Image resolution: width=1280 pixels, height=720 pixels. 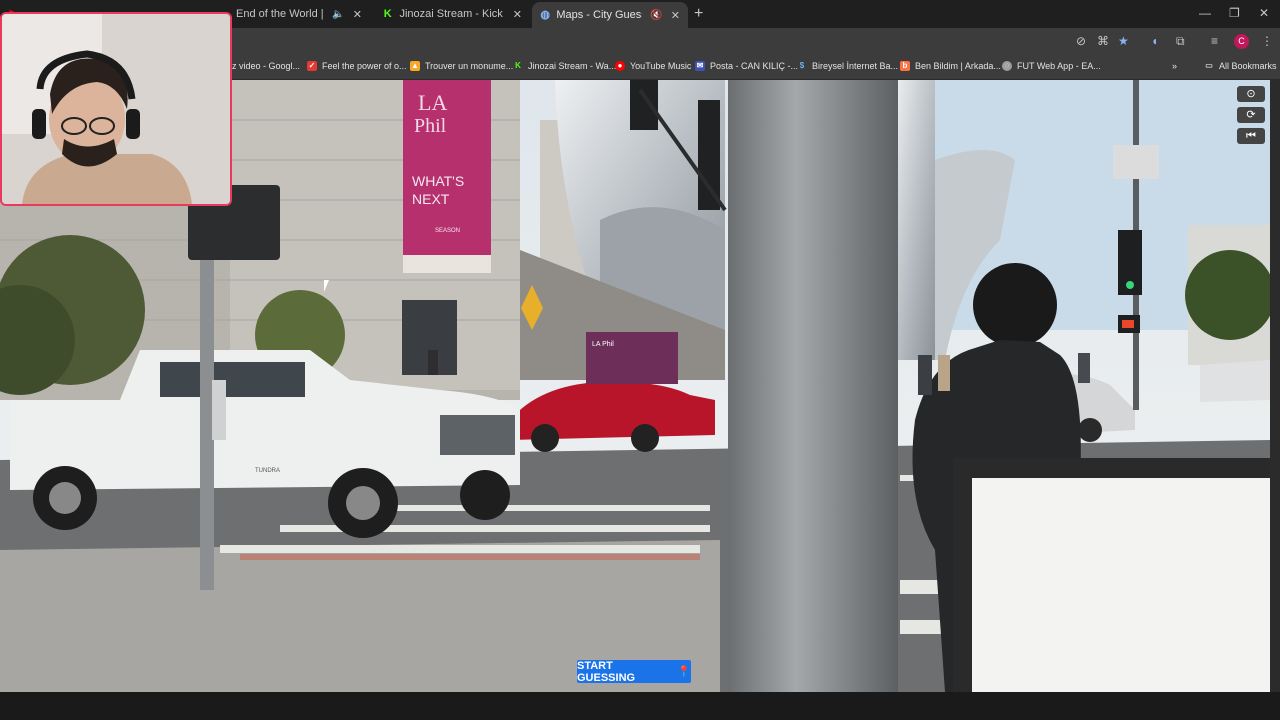 I want to click on new-tab-icon: +, so click(x=698, y=14).